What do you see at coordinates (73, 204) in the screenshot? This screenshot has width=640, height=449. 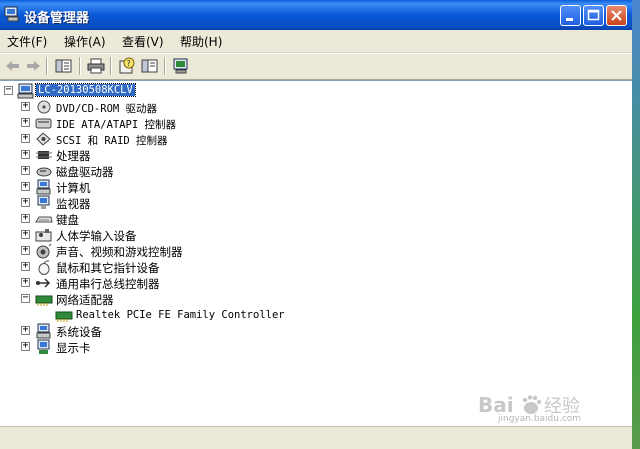 I see `tree-item-label: 监视器` at bounding box center [73, 204].